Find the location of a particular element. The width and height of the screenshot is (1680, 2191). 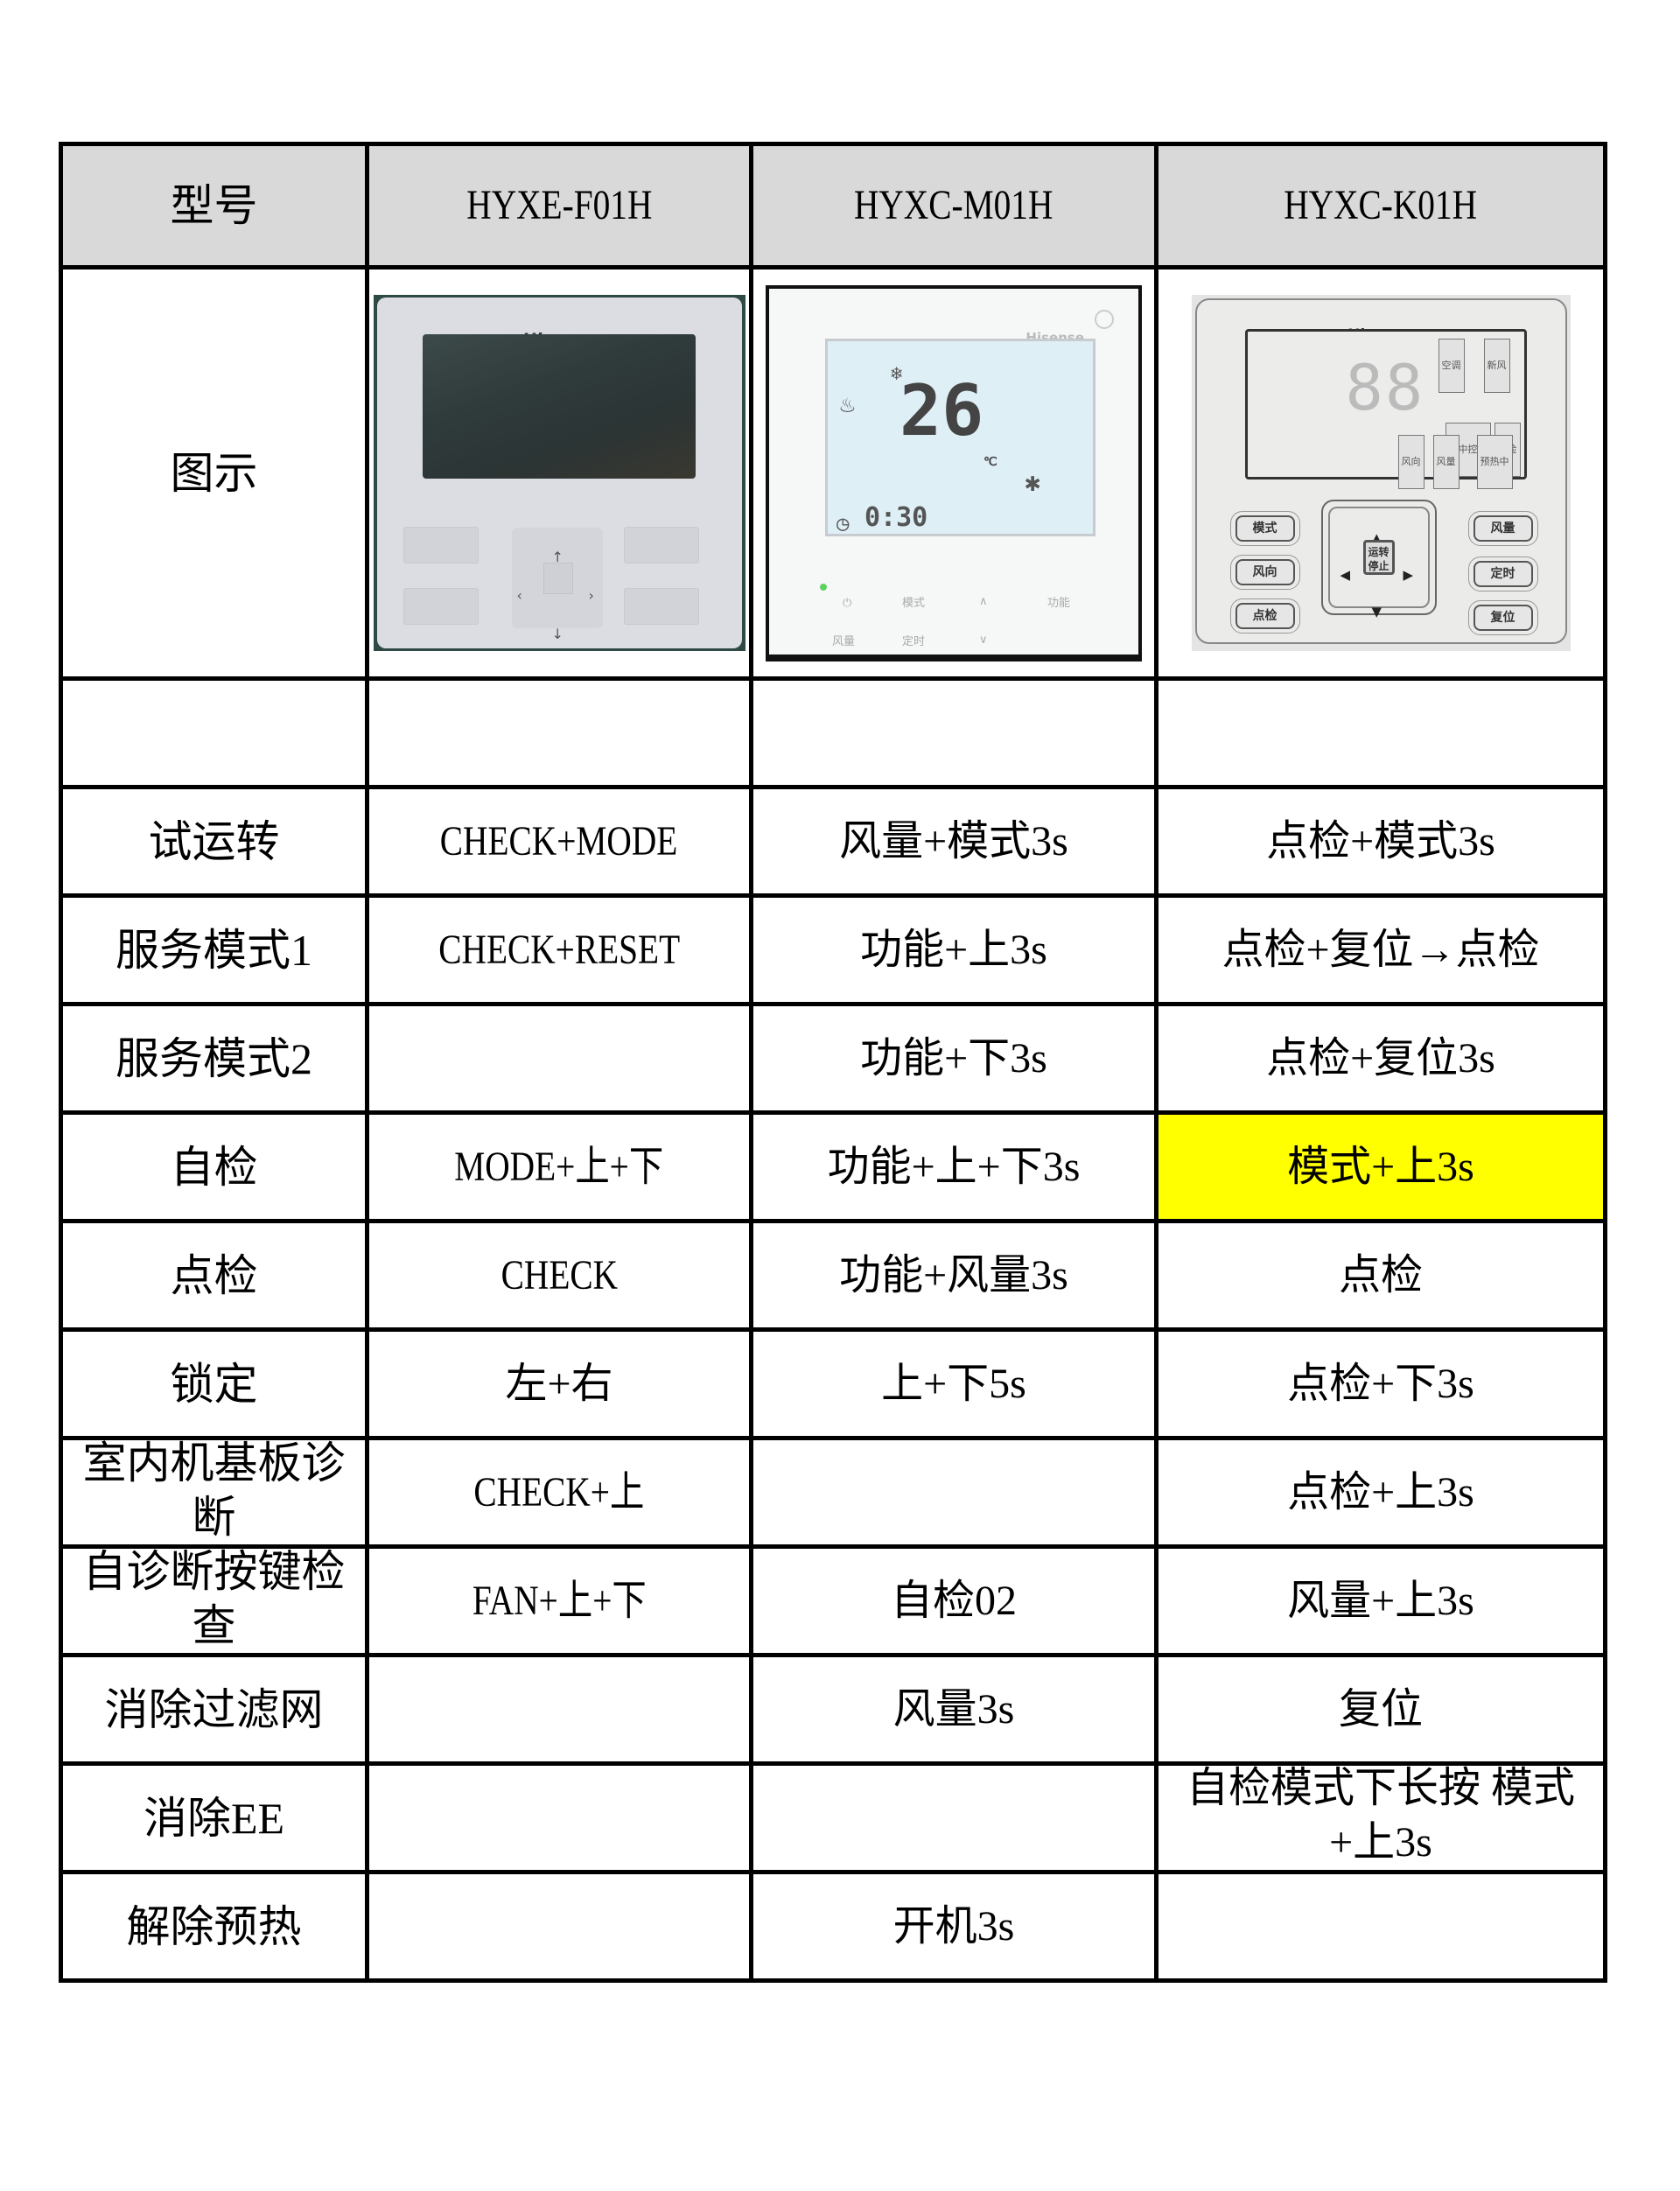

row-label: 自诊断按键检查 is located at coordinates (214, 1598).